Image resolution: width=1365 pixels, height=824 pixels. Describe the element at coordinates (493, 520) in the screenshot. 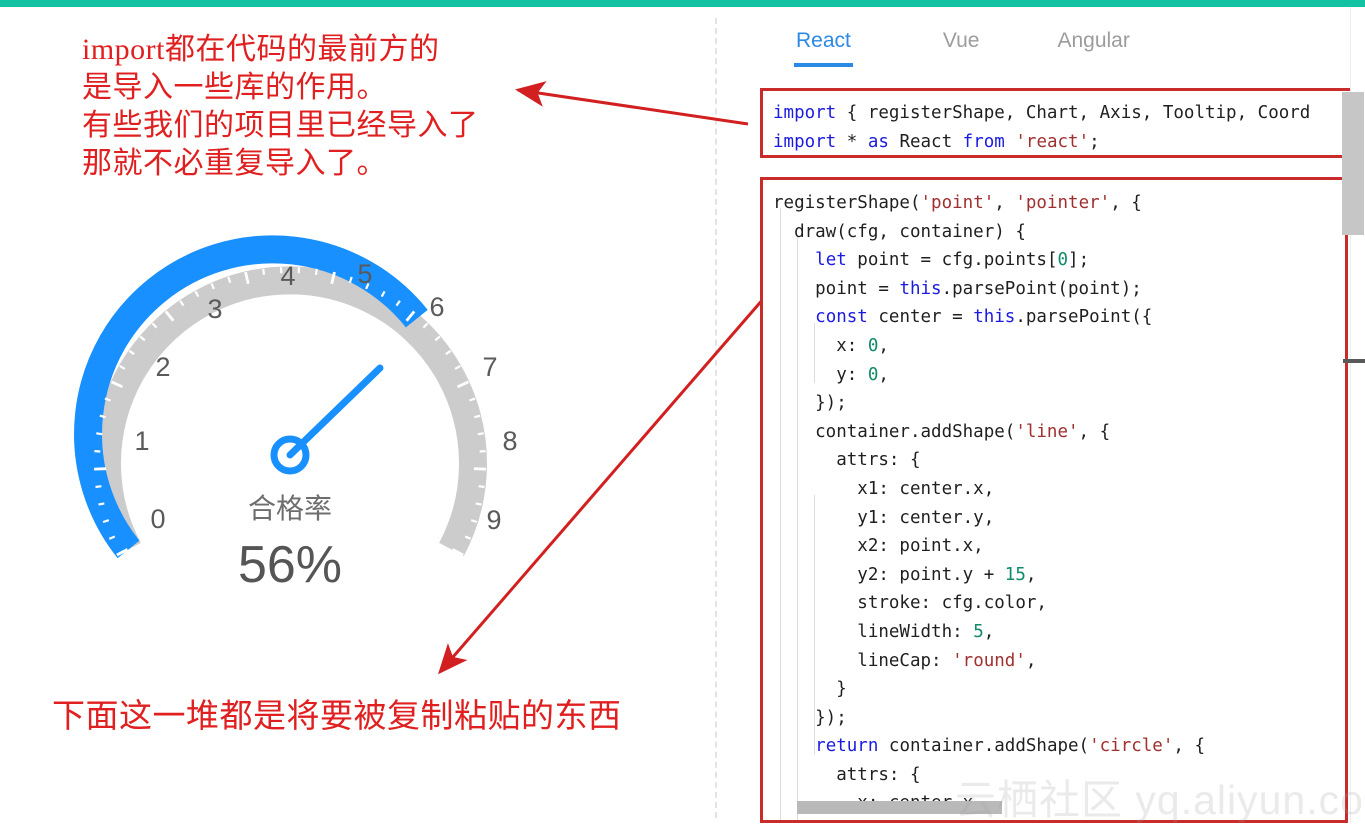

I see `gauge-tick-9: 9` at that location.